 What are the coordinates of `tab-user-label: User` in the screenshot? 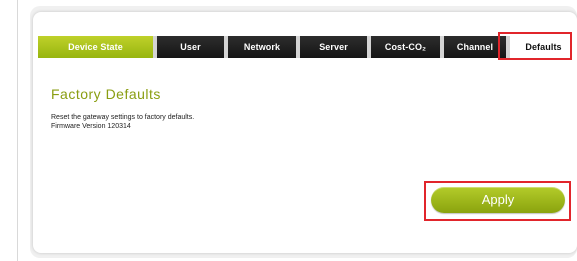 It's located at (190, 47).